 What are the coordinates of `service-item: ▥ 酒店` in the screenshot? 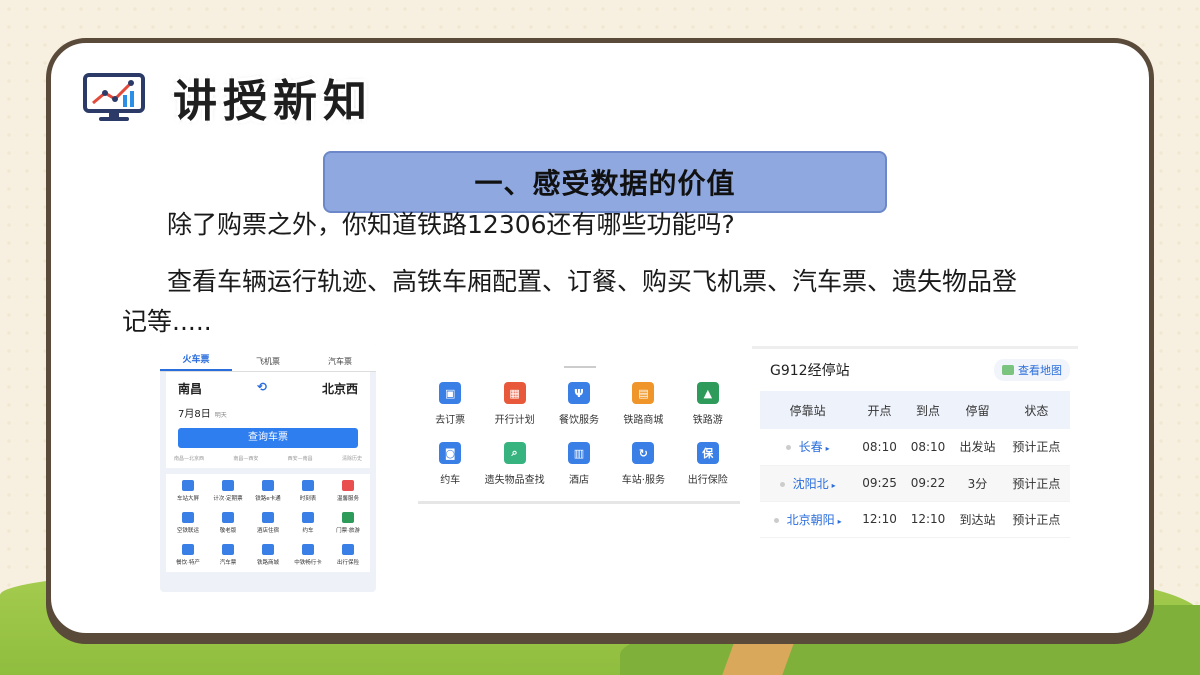 It's located at (579, 464).